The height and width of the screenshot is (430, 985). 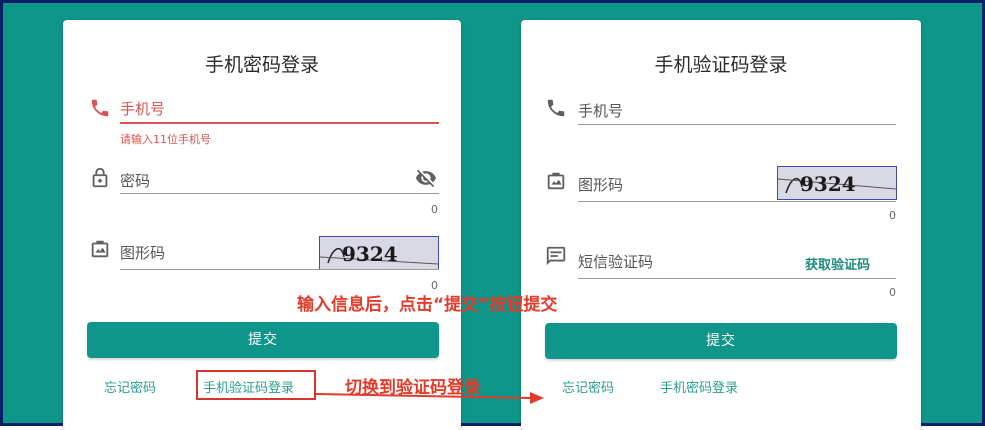 I want to click on captcha-counter: 0, so click(x=892, y=215).